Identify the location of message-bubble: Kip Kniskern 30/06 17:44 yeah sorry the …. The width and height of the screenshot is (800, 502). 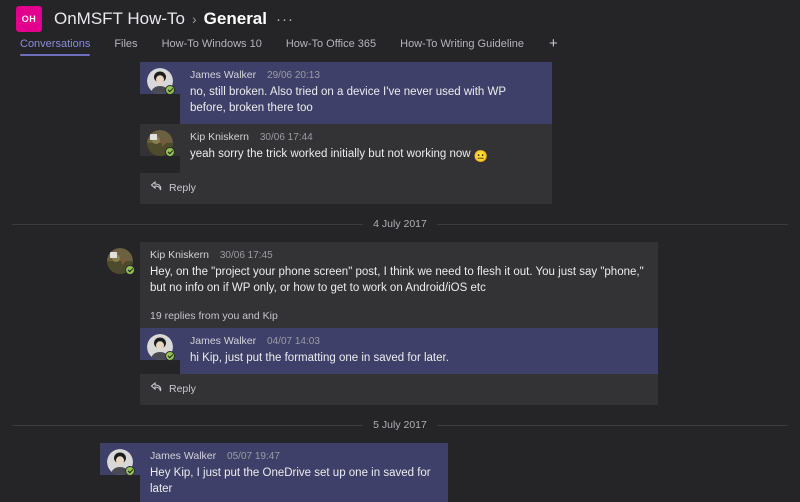
(366, 148).